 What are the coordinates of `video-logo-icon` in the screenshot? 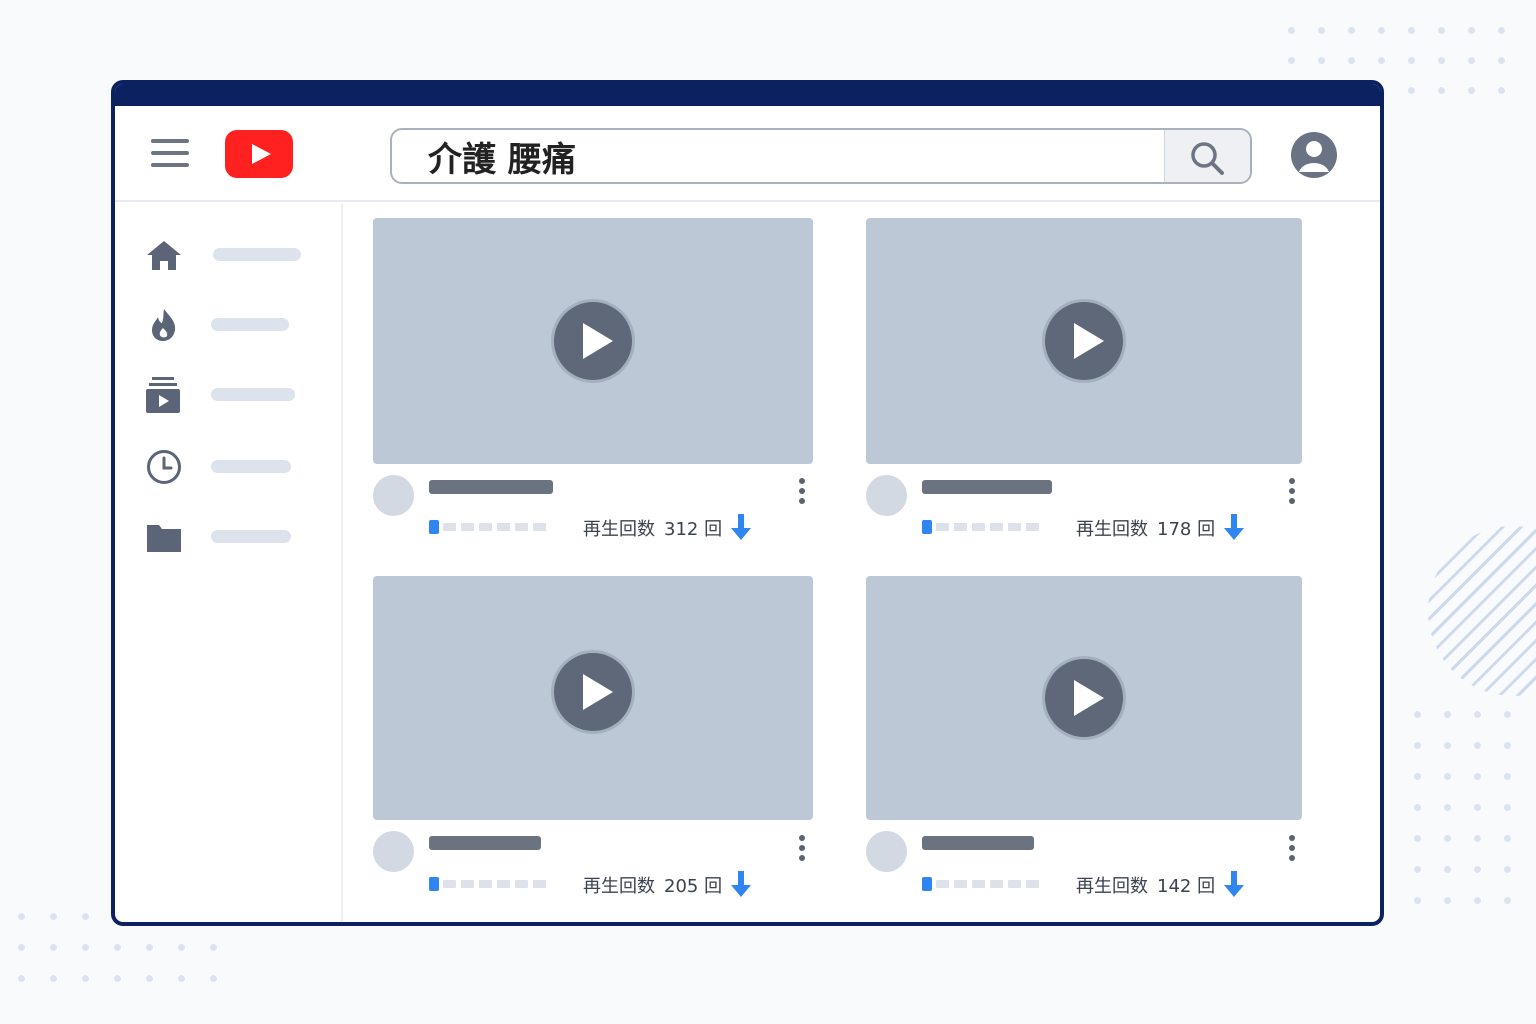 It's located at (259, 154).